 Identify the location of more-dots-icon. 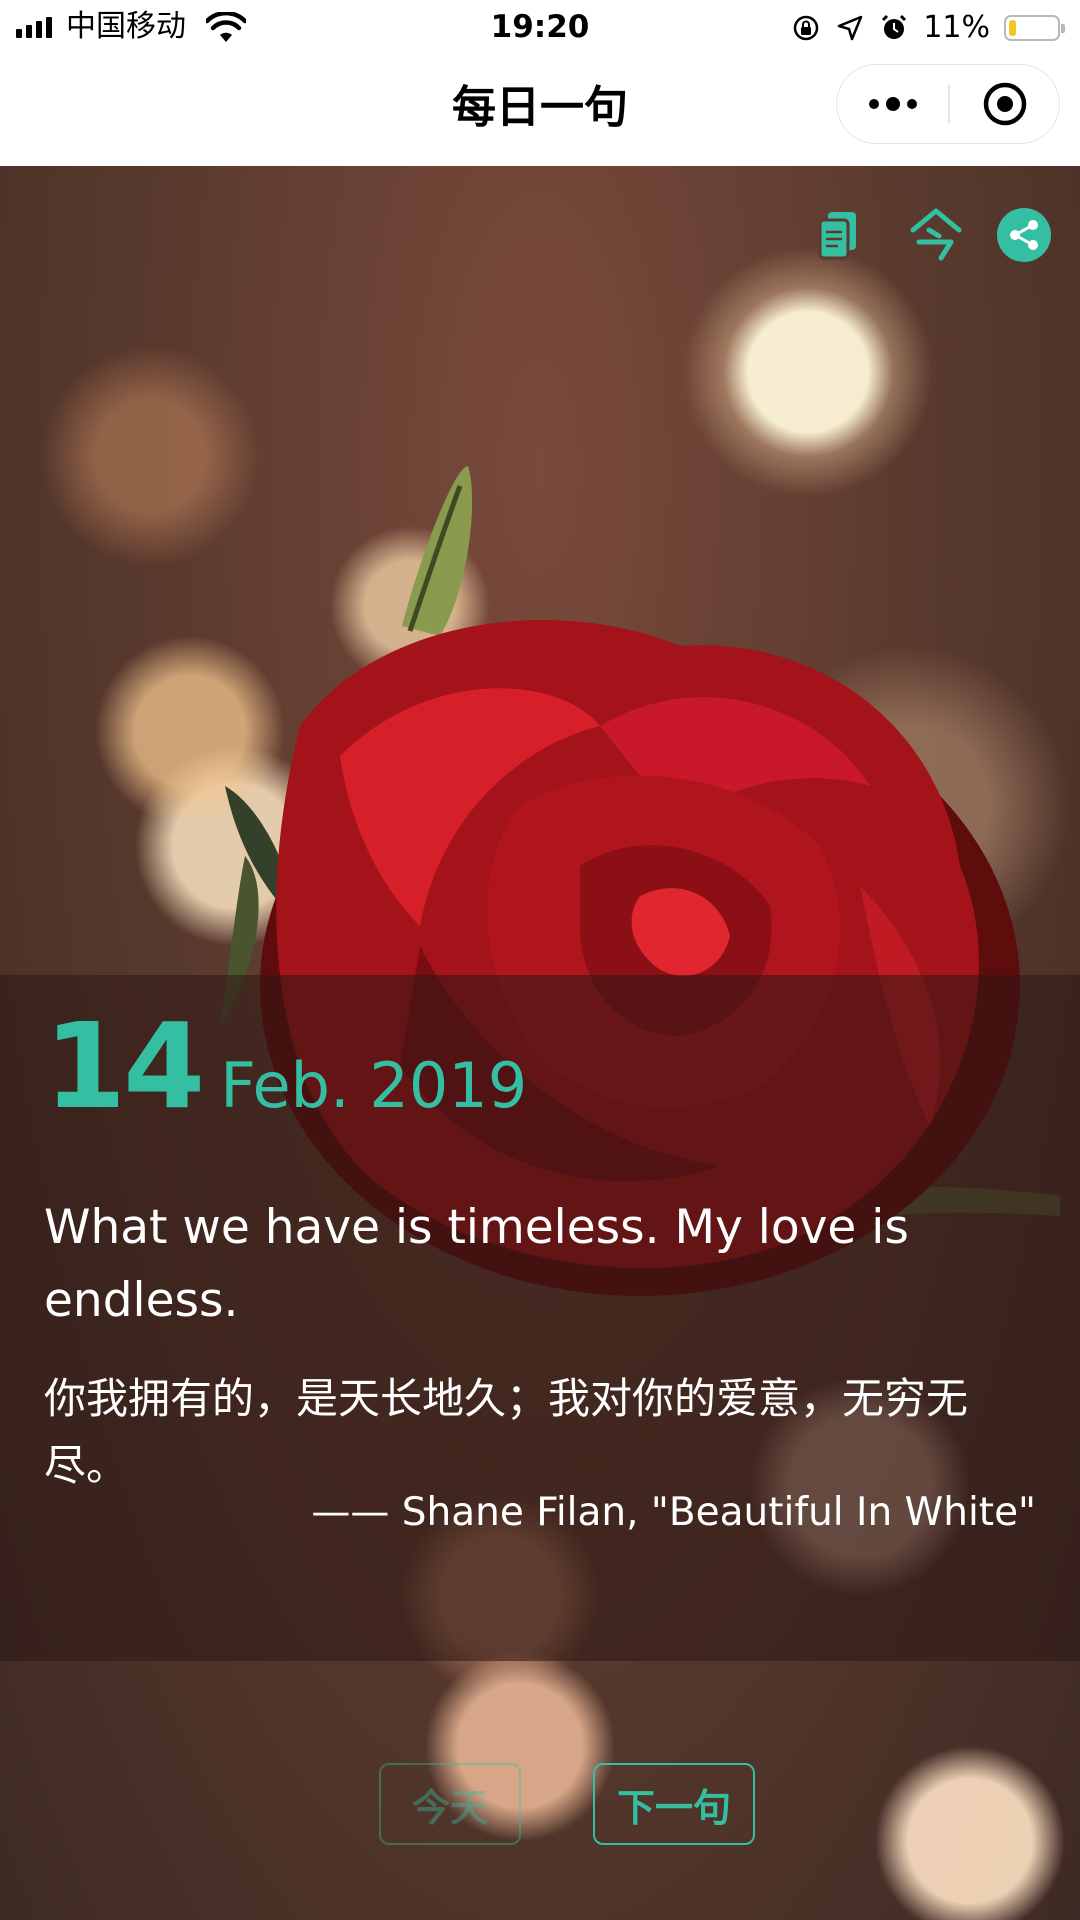
(892, 103).